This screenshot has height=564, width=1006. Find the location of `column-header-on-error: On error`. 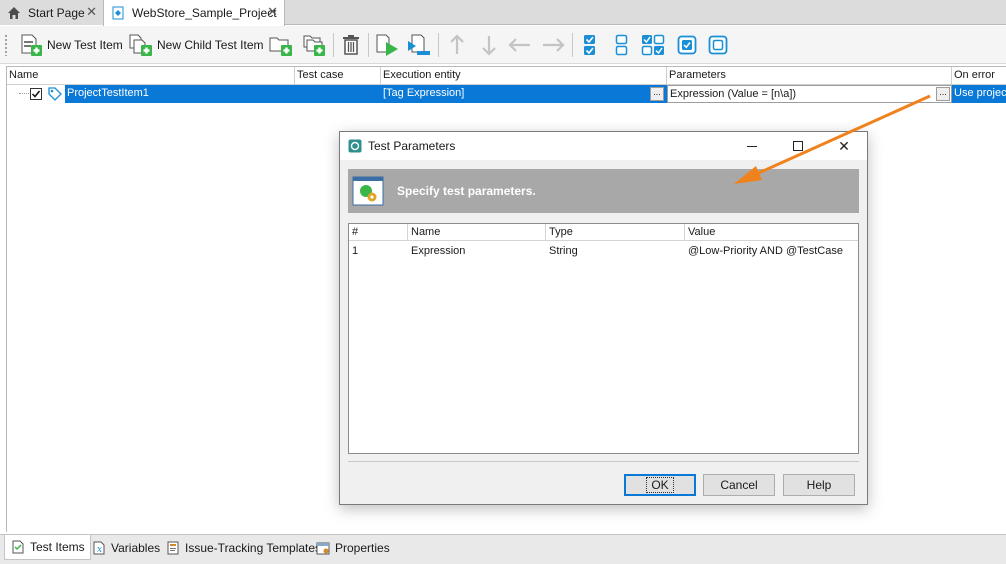

column-header-on-error: On error is located at coordinates (979, 76).